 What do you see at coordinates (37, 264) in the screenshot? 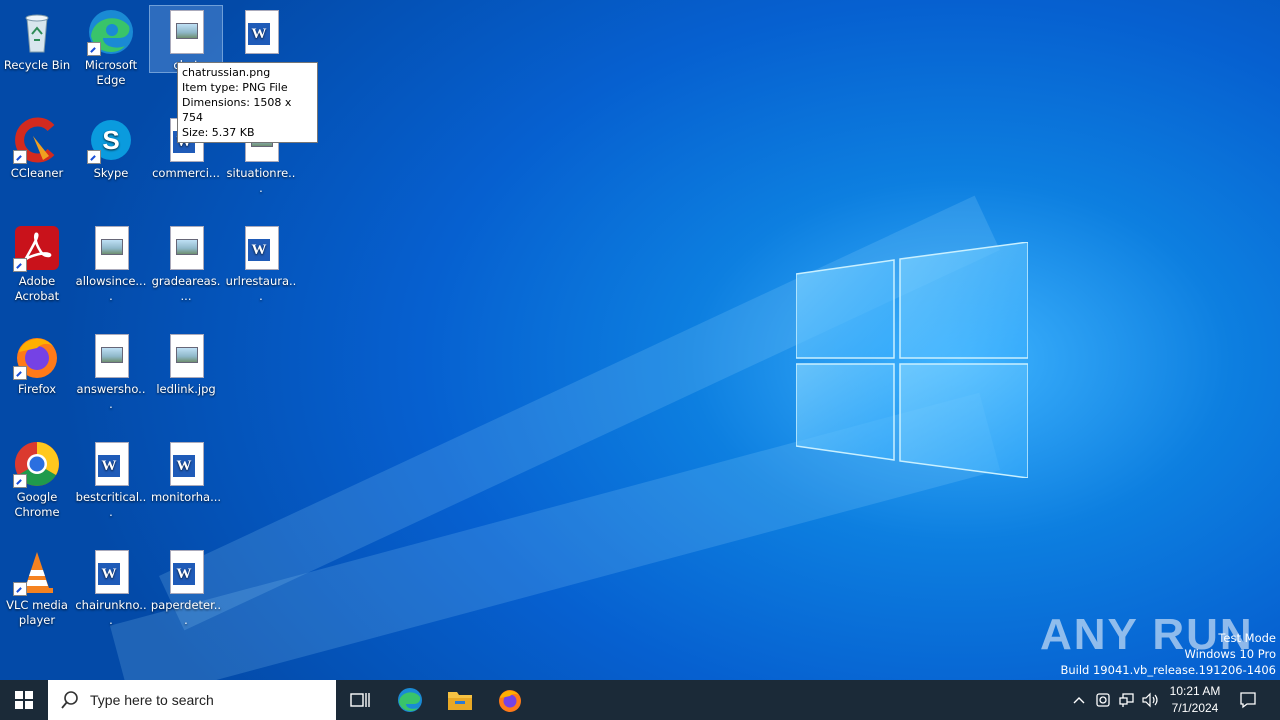
I see `desktop-icon-adobe-acrobat: Adobe Acrobat` at bounding box center [37, 264].